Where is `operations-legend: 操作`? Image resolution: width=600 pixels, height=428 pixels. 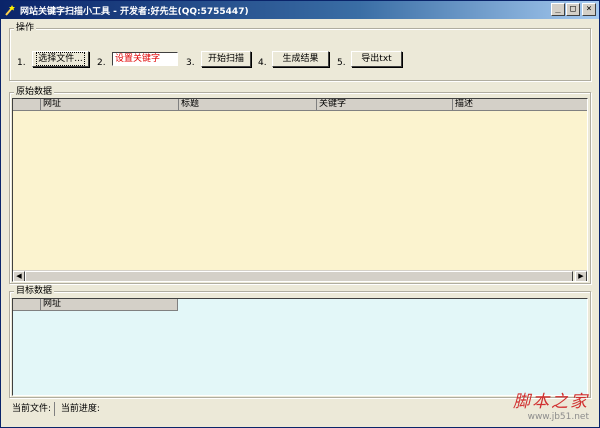 operations-legend: 操作 is located at coordinates (25, 28).